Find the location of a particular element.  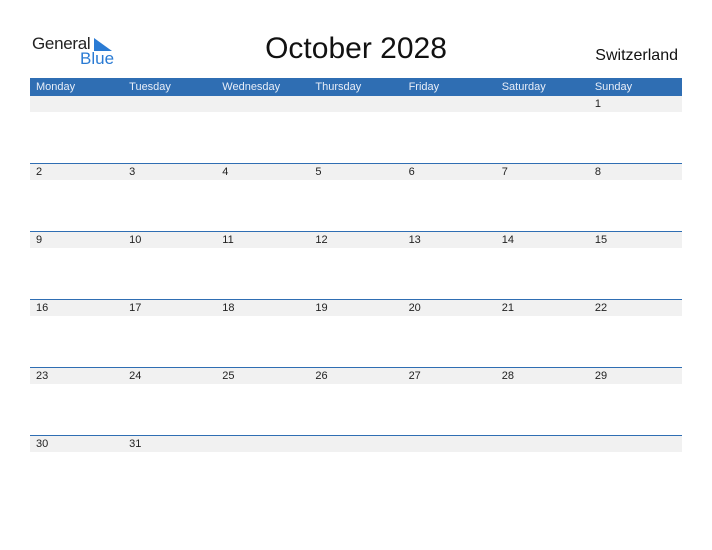

date-strip: 1 is located at coordinates (356, 104).